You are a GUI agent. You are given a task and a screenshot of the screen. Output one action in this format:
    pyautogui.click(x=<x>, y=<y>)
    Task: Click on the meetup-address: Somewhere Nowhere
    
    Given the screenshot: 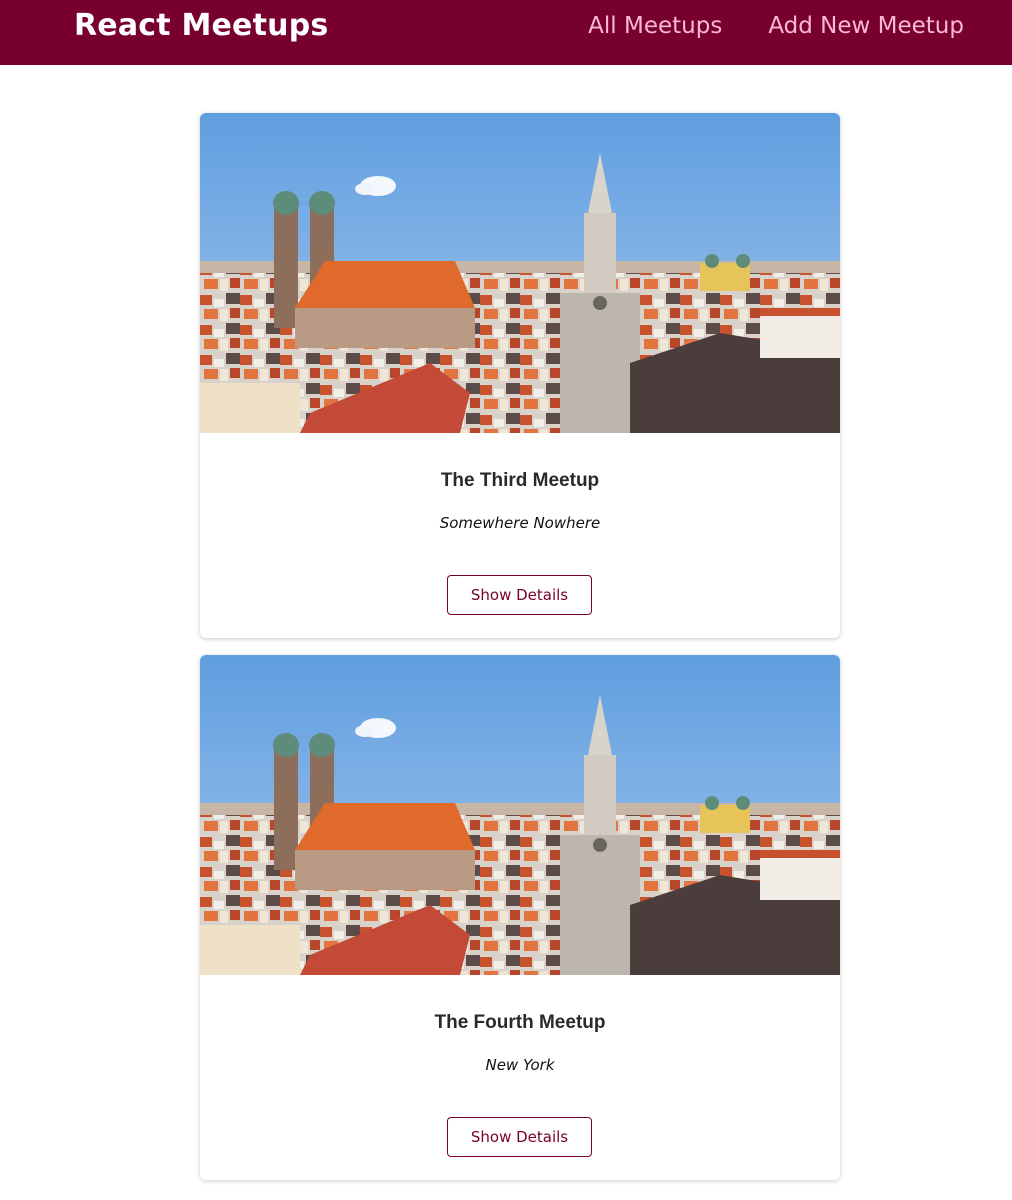 What is the action you would take?
    pyautogui.click(x=520, y=523)
    